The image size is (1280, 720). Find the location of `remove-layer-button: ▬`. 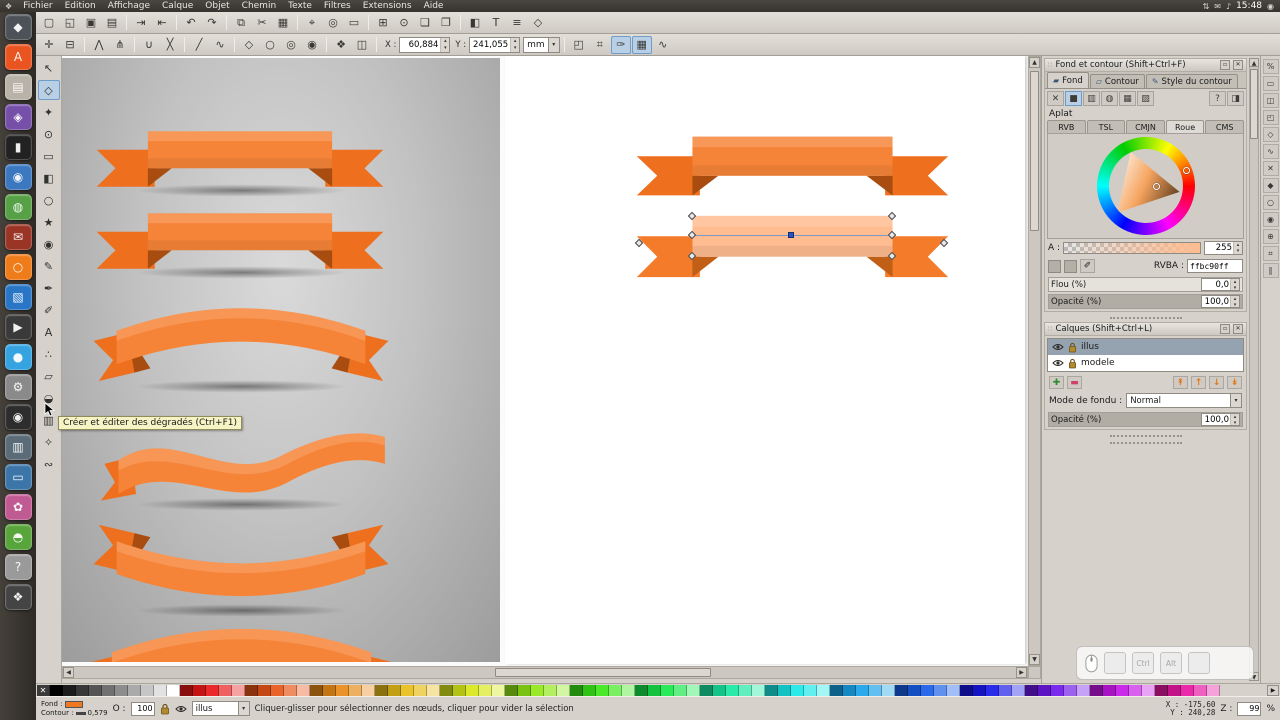

remove-layer-button: ▬ is located at coordinates (1074, 382).